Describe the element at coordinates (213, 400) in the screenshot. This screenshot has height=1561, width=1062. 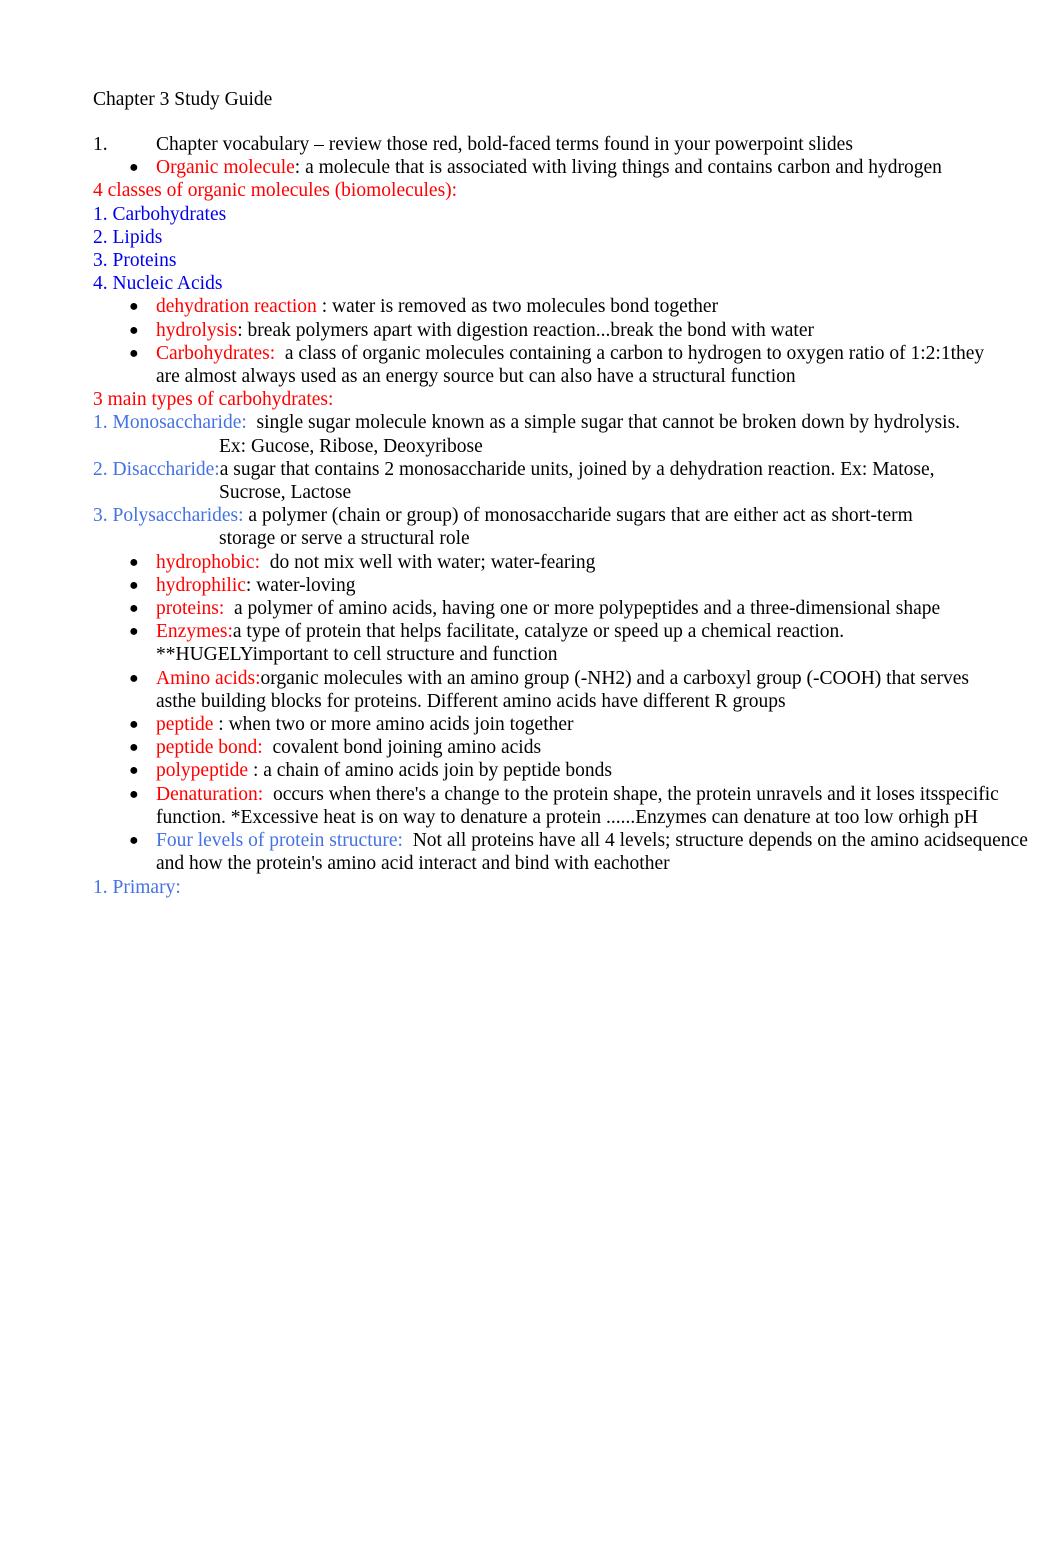
I see `heading-3-types-carbohydrates: 3 main types of carbohydrates:` at that location.